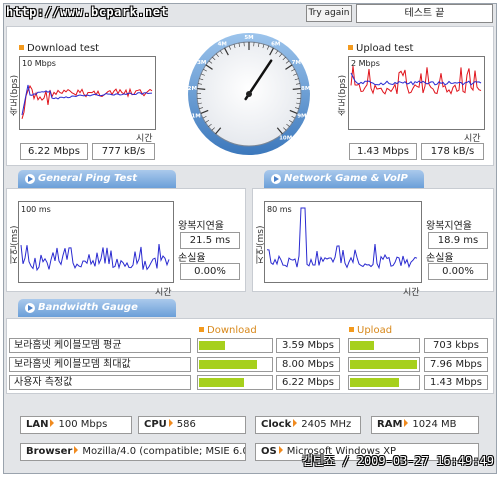  I want to click on upload-graph: 2 Mbps, so click(416, 93).